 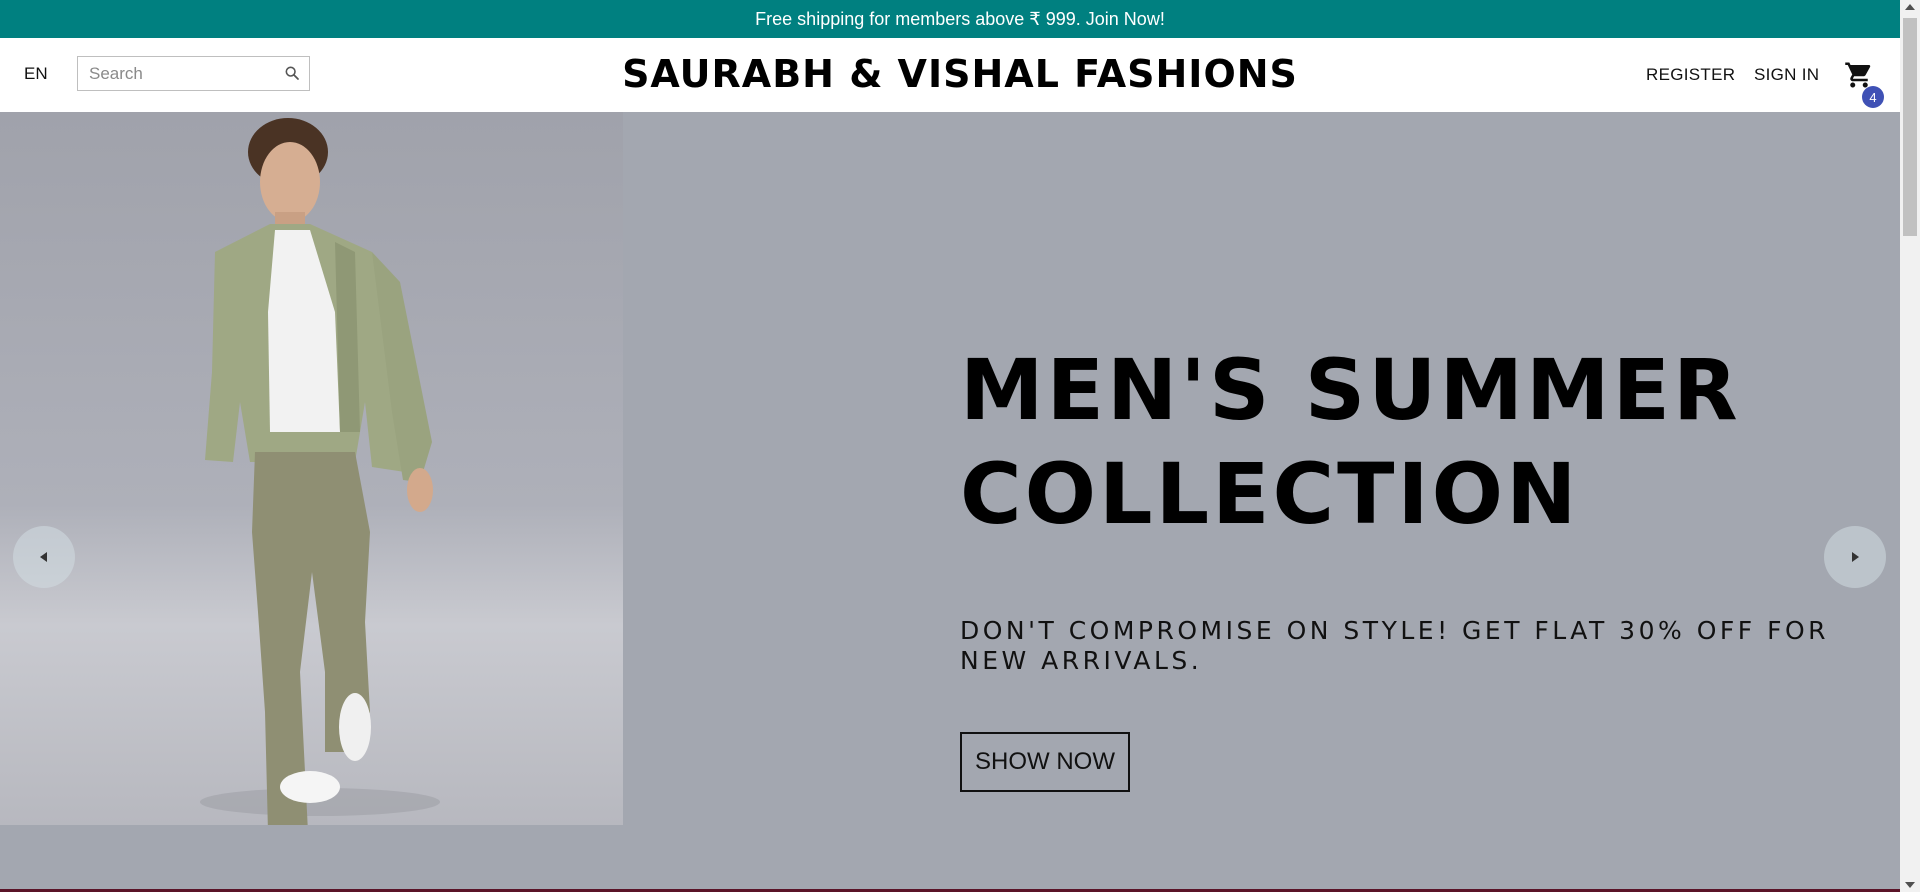 I want to click on search-box, so click(x=193, y=73).